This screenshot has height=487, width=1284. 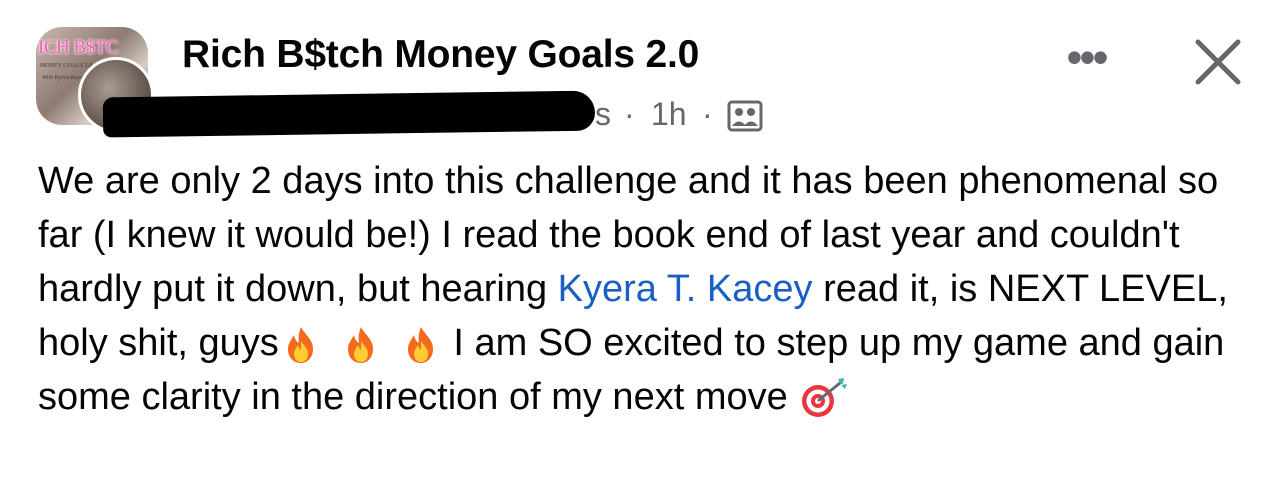 I want to click on members-icon, so click(x=745, y=116).